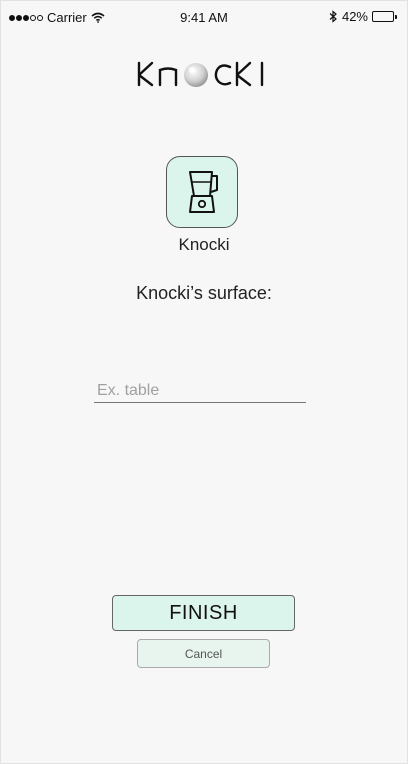  I want to click on device-icon-tile, so click(202, 192).